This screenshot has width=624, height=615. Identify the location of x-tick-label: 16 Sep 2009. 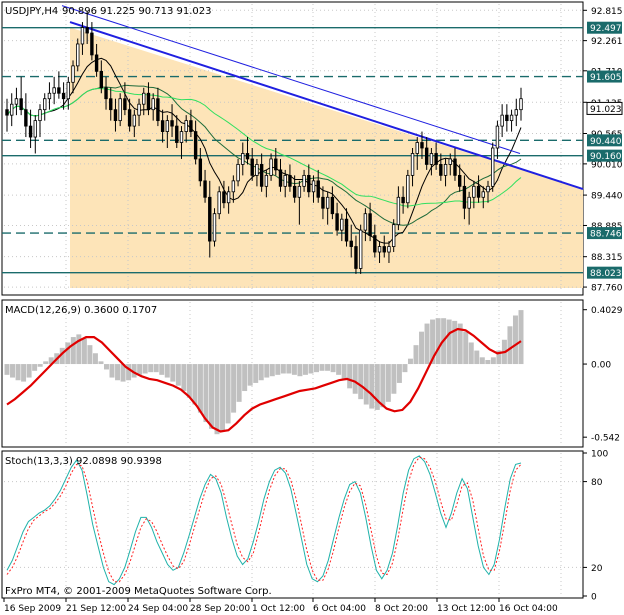
(32, 609).